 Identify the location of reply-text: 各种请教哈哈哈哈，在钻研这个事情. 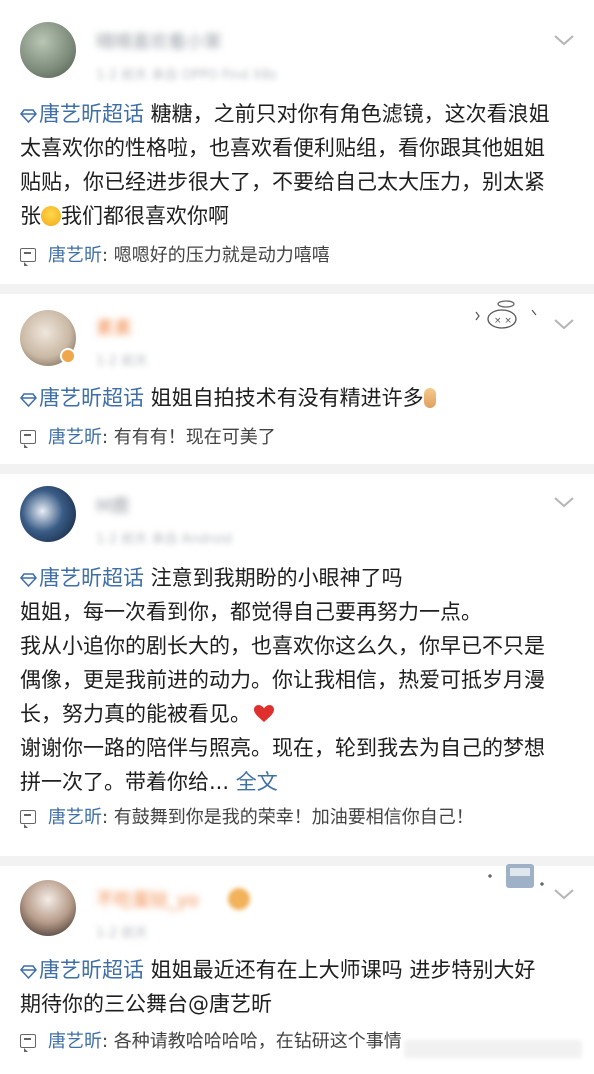
(257, 1041).